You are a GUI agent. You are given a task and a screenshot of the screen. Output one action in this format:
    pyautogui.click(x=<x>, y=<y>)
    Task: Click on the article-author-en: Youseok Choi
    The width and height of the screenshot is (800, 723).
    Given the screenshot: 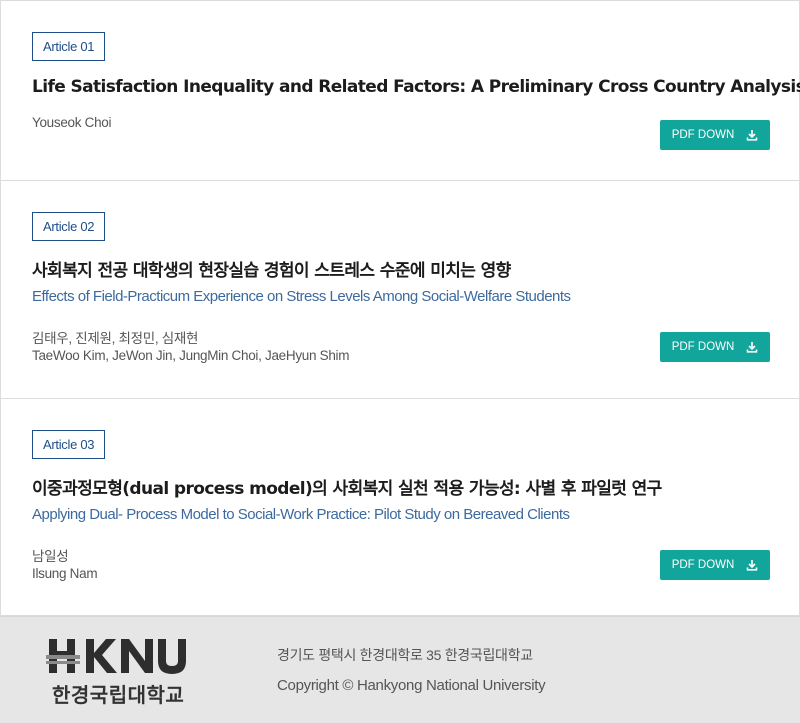 What is the action you would take?
    pyautogui.click(x=72, y=122)
    